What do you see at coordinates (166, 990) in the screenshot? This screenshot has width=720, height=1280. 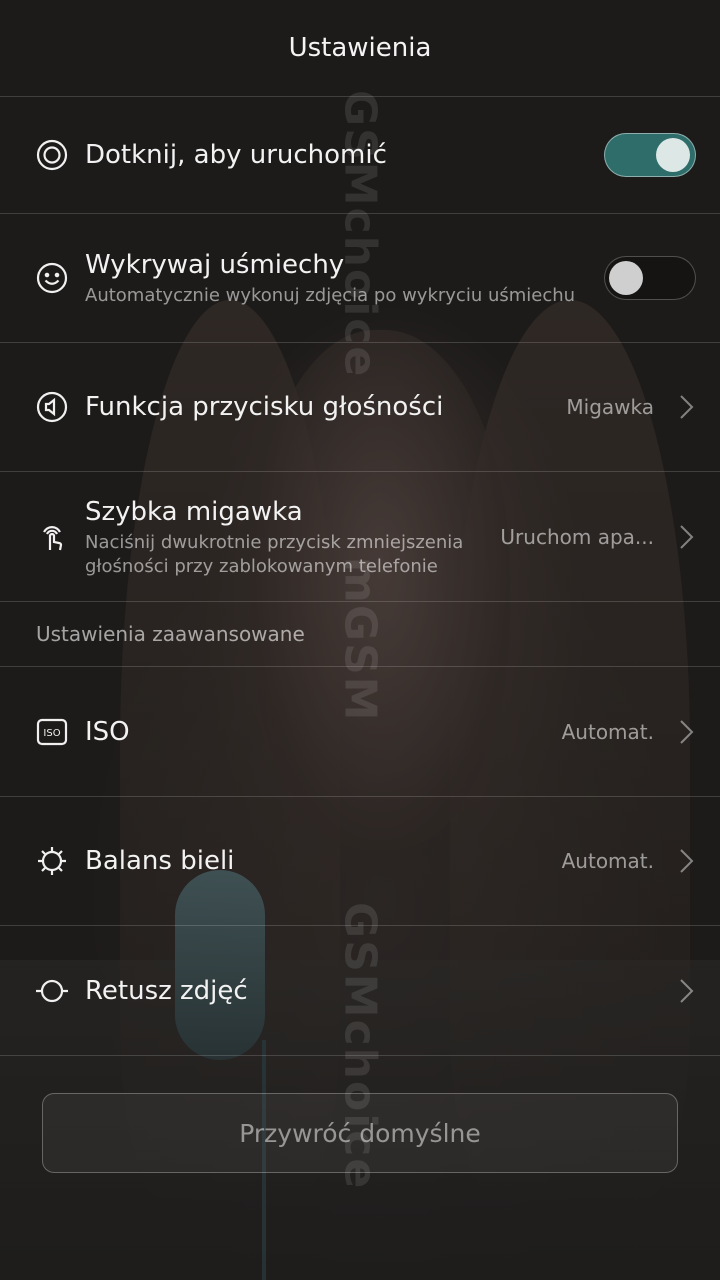 I see `setting-label: Retusz zdjęć` at bounding box center [166, 990].